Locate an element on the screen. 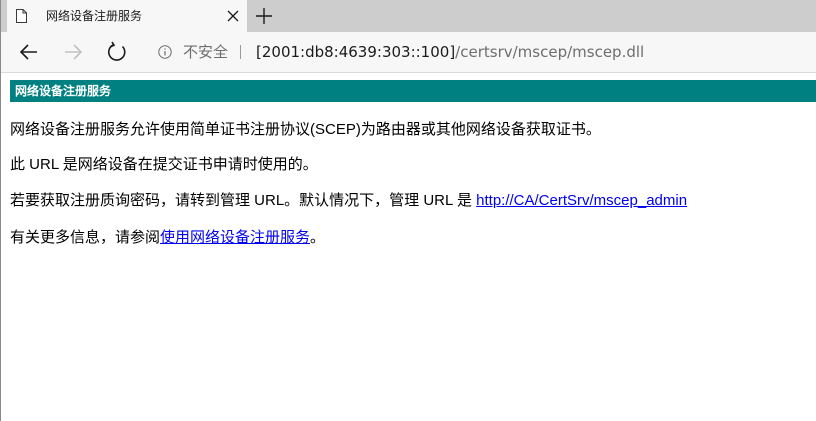 The width and height of the screenshot is (816, 421). admin-url-text: 若要获取注册质询密码，请转到管理 URL。默认情况下，管理 URL 是 is located at coordinates (243, 200).